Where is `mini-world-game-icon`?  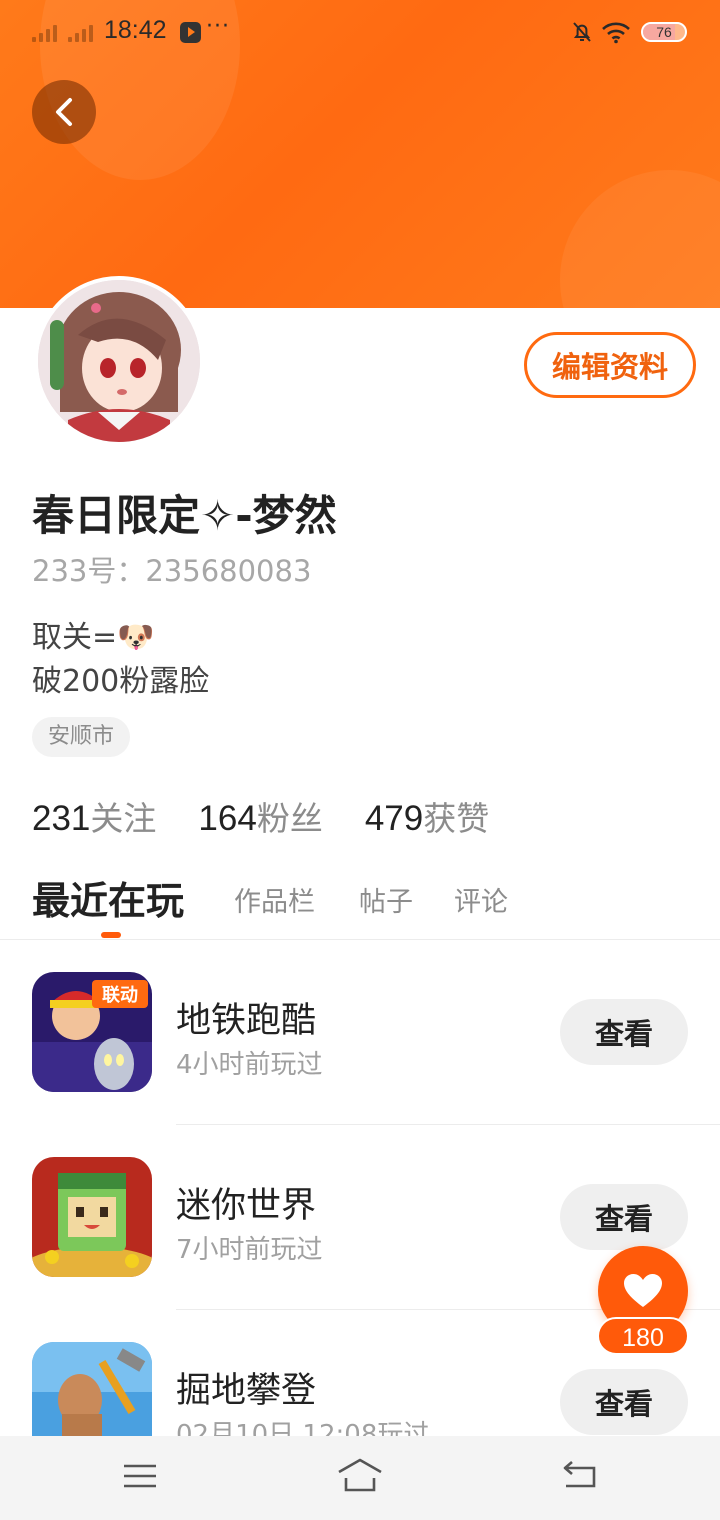 mini-world-game-icon is located at coordinates (92, 1217).